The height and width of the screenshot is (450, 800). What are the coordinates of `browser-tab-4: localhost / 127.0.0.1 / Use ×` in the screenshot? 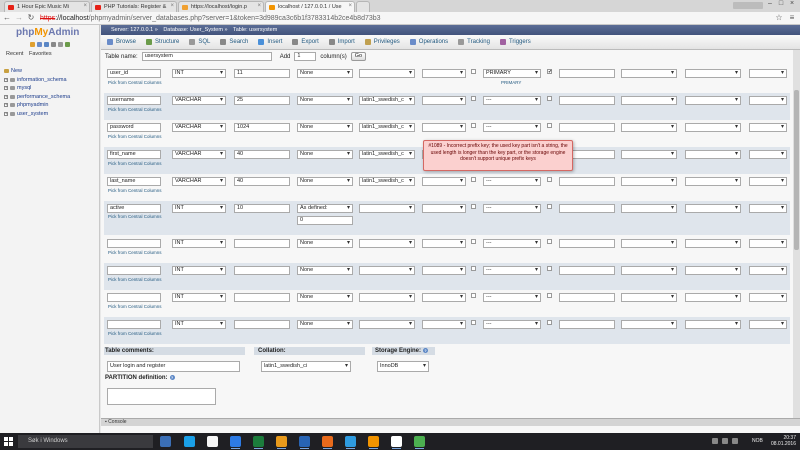 It's located at (310, 6).